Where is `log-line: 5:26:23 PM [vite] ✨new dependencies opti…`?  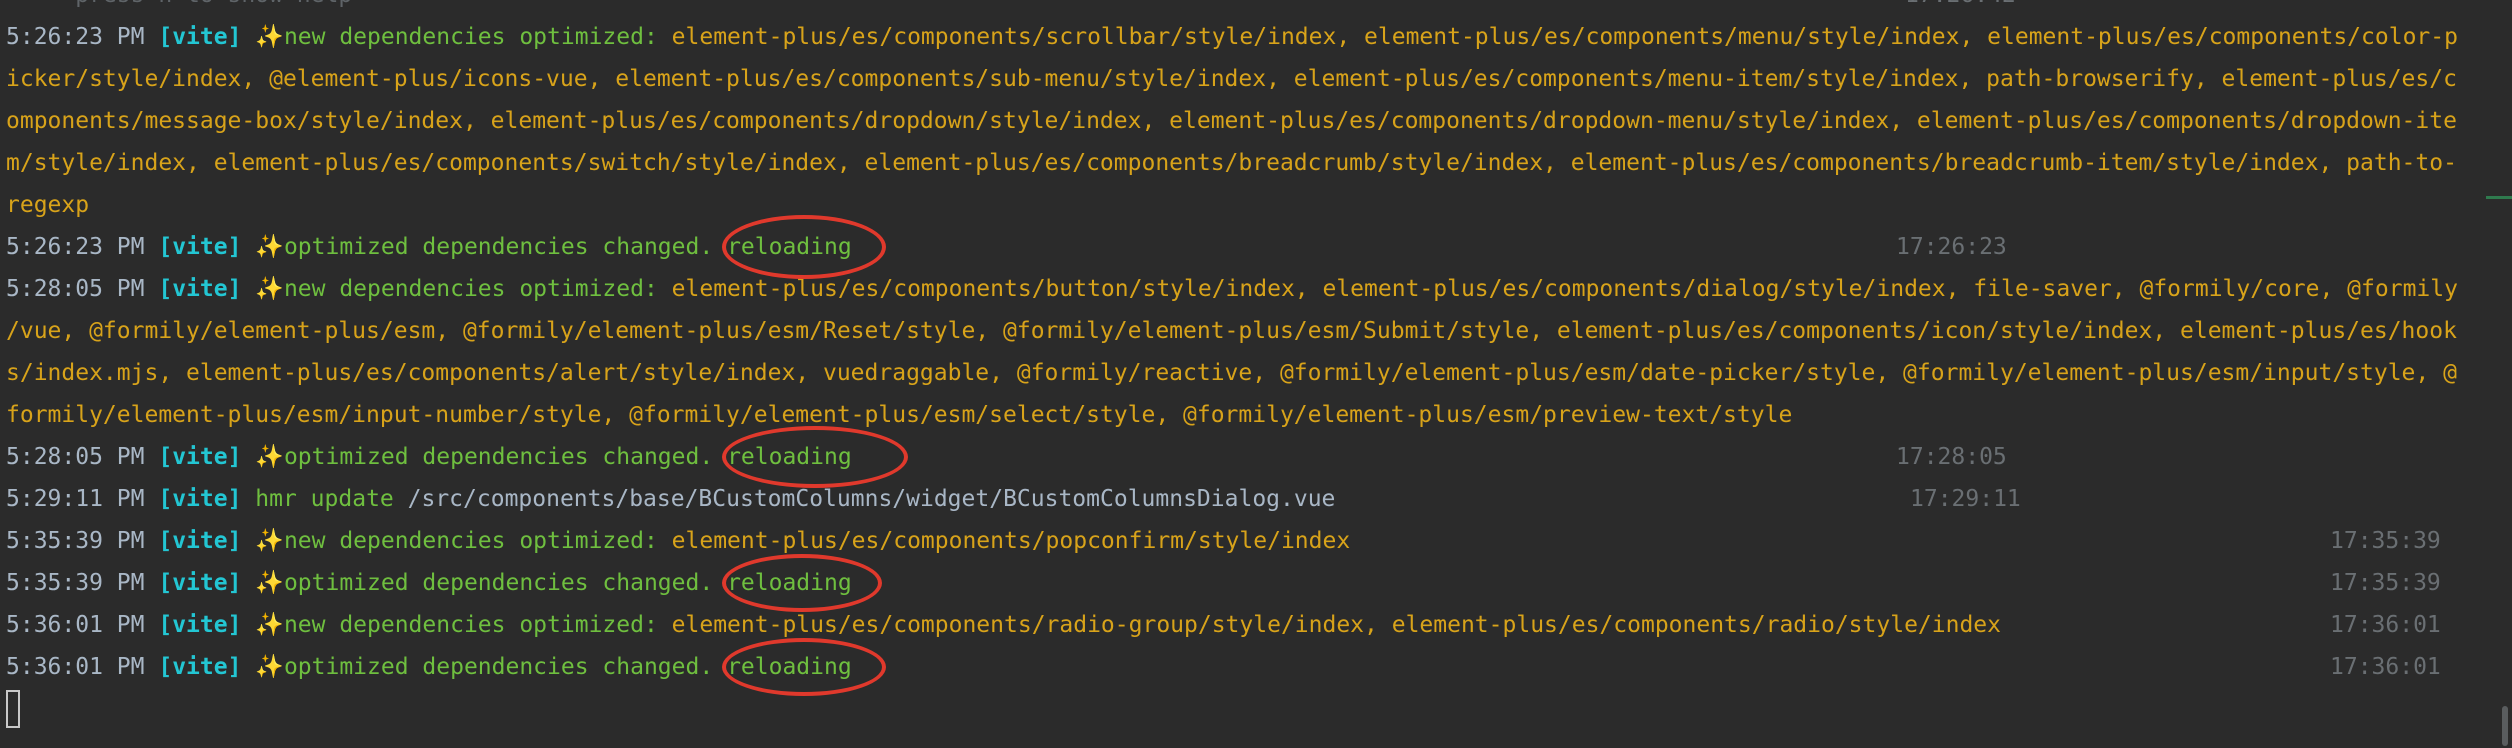 log-line: 5:26:23 PM [vite] ✨new dependencies opti… is located at coordinates (1232, 37).